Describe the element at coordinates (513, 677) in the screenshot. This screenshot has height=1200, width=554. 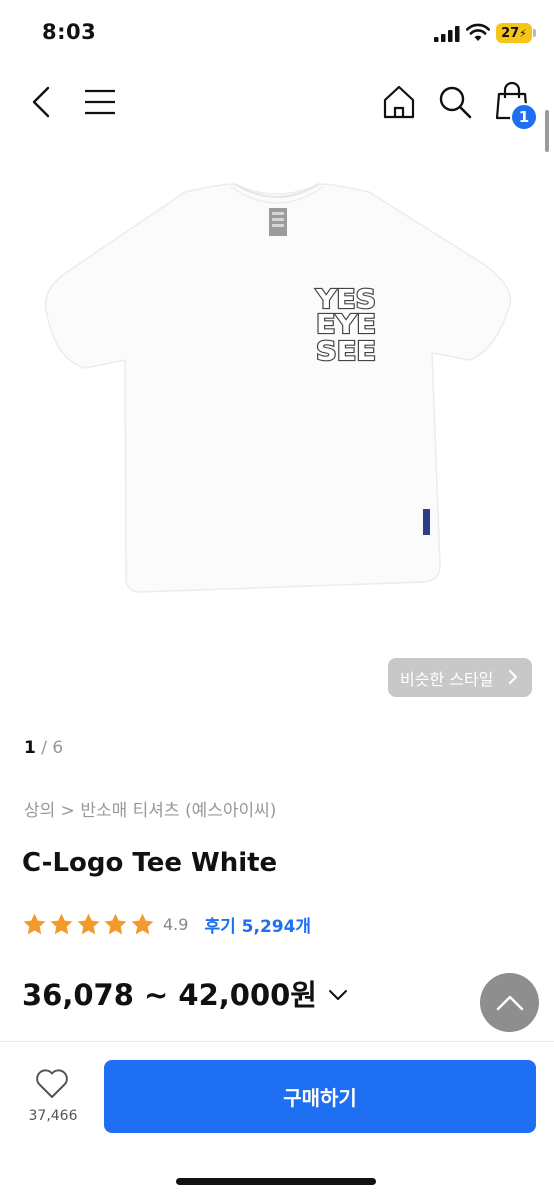
I see `chevron-right-icon` at that location.